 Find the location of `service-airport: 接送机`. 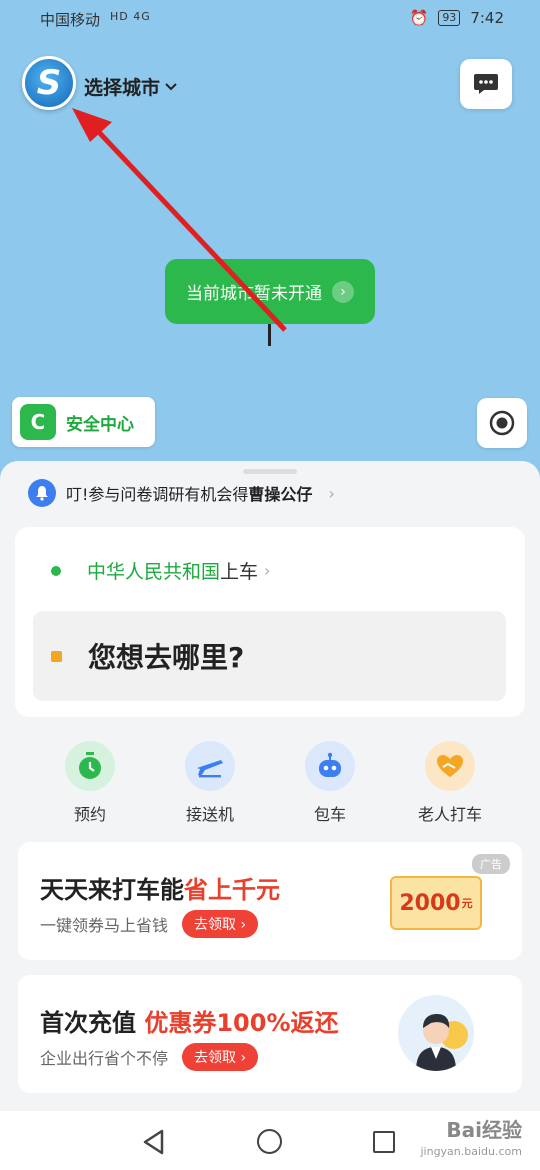

service-airport: 接送机 is located at coordinates (210, 783).